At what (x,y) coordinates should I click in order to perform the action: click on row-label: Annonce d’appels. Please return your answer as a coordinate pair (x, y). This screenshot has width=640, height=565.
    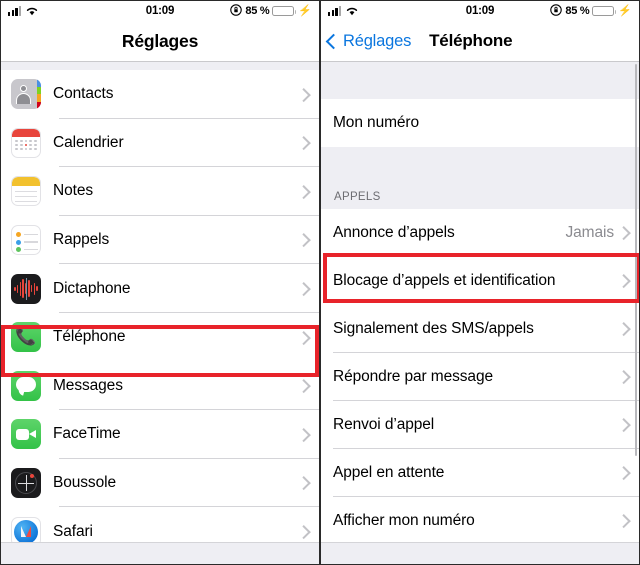
    Looking at the image, I should click on (394, 232).